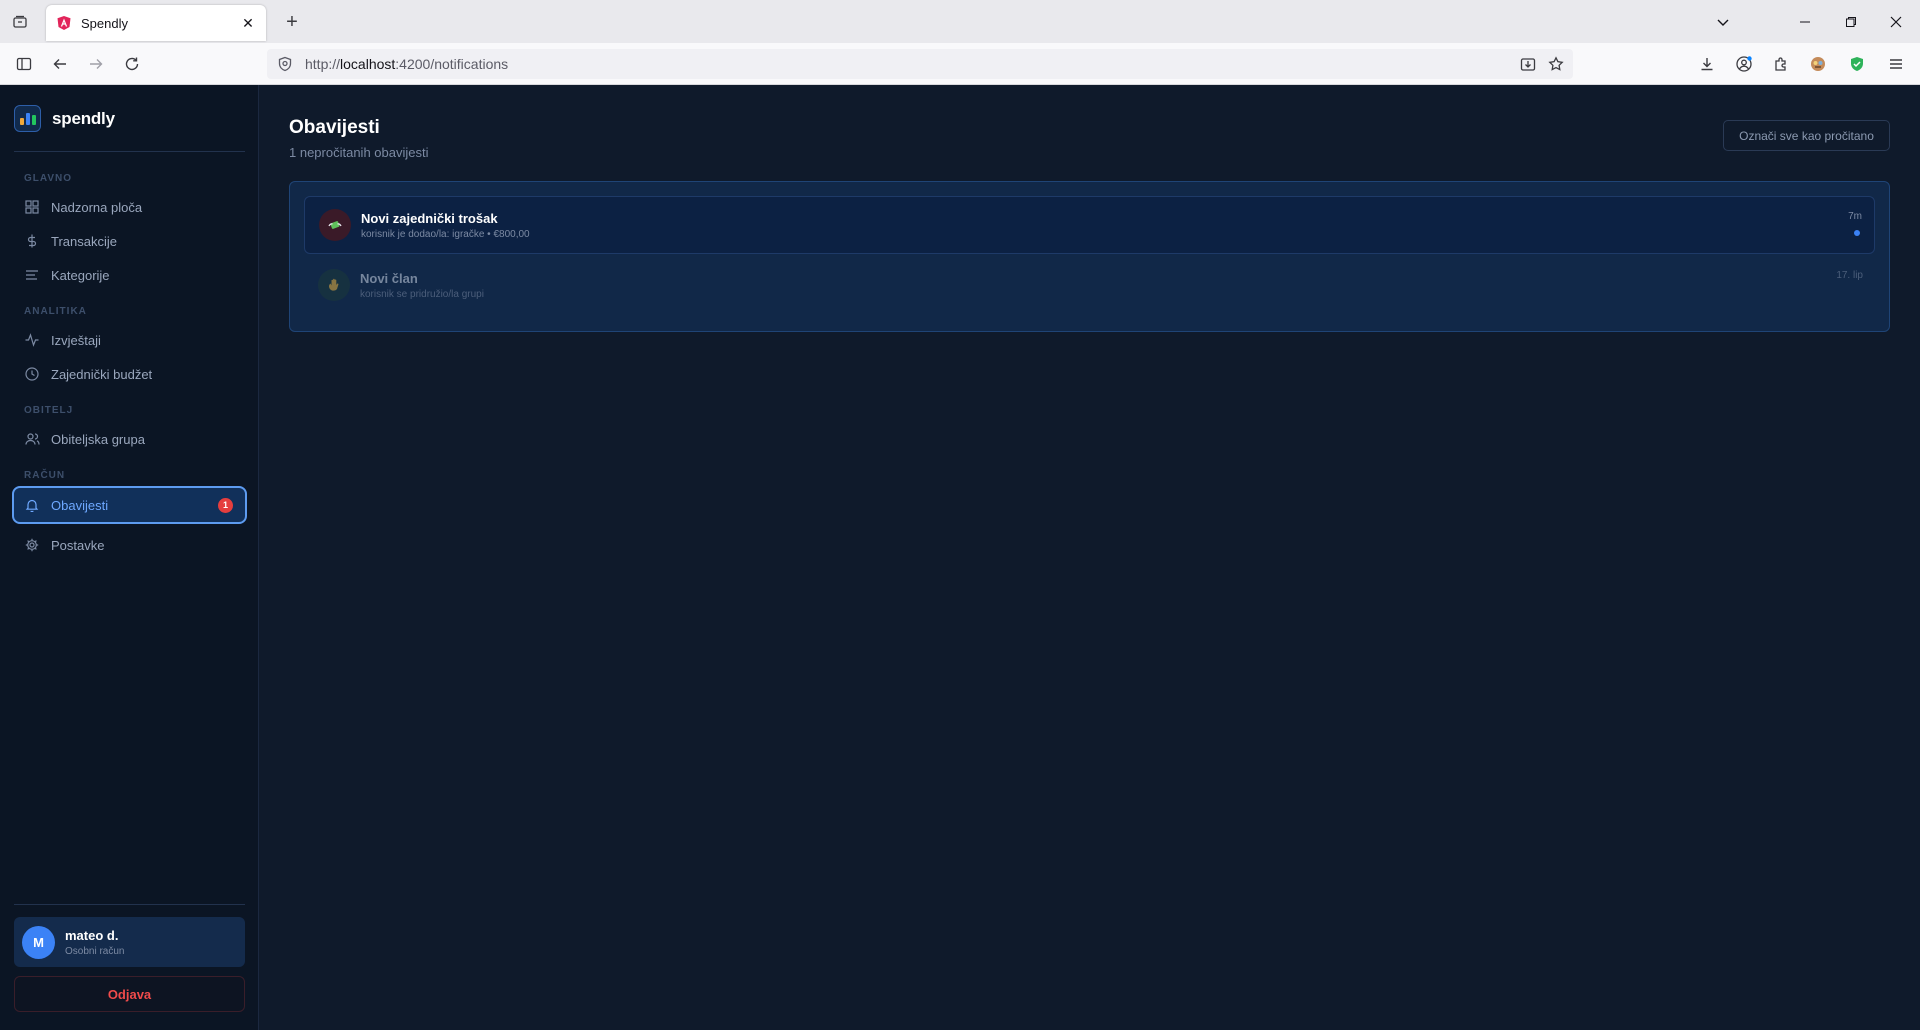 The width and height of the screenshot is (1920, 1030). Describe the element at coordinates (920, 64) in the screenshot. I see `url-bar: http://localhost:4200/notifications` at that location.